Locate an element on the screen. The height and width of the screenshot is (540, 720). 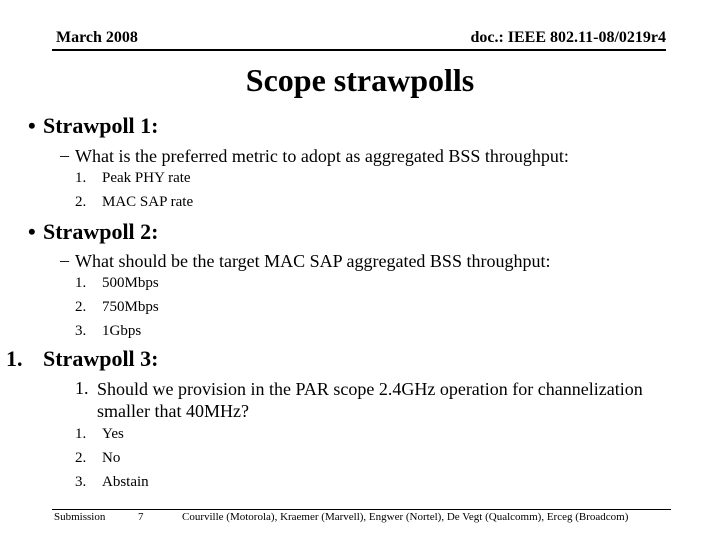
footer-page-number: 7 is located at coordinates (141, 517).